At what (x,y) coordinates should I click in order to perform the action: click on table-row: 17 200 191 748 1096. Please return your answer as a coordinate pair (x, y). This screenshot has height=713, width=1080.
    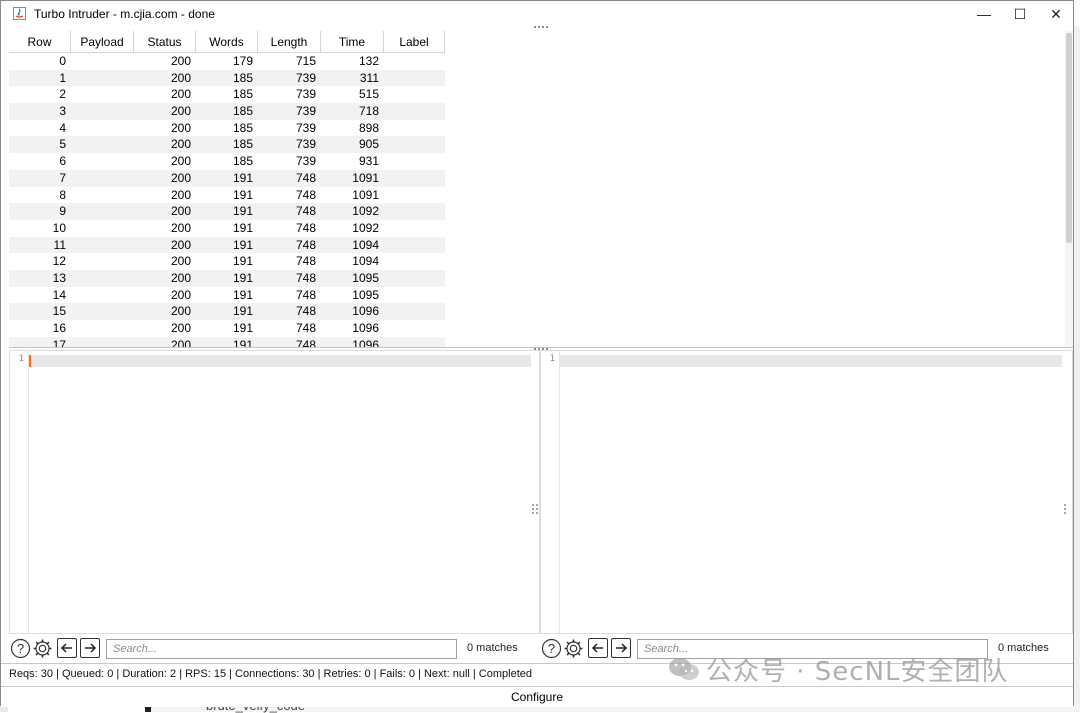
    Looking at the image, I should click on (227, 341).